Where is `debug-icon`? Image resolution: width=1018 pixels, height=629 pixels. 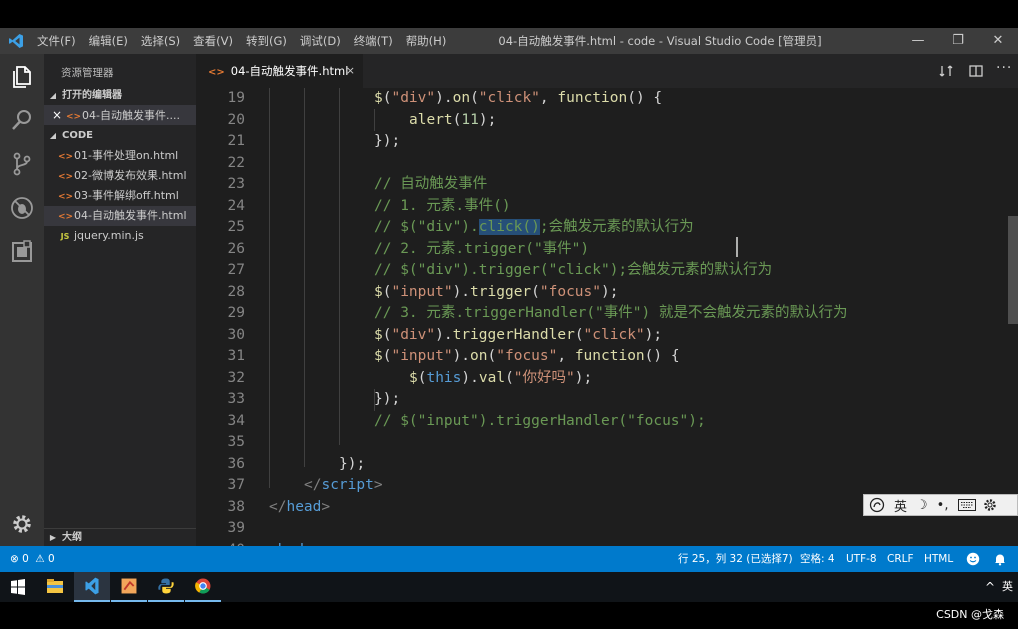 debug-icon is located at coordinates (22, 208).